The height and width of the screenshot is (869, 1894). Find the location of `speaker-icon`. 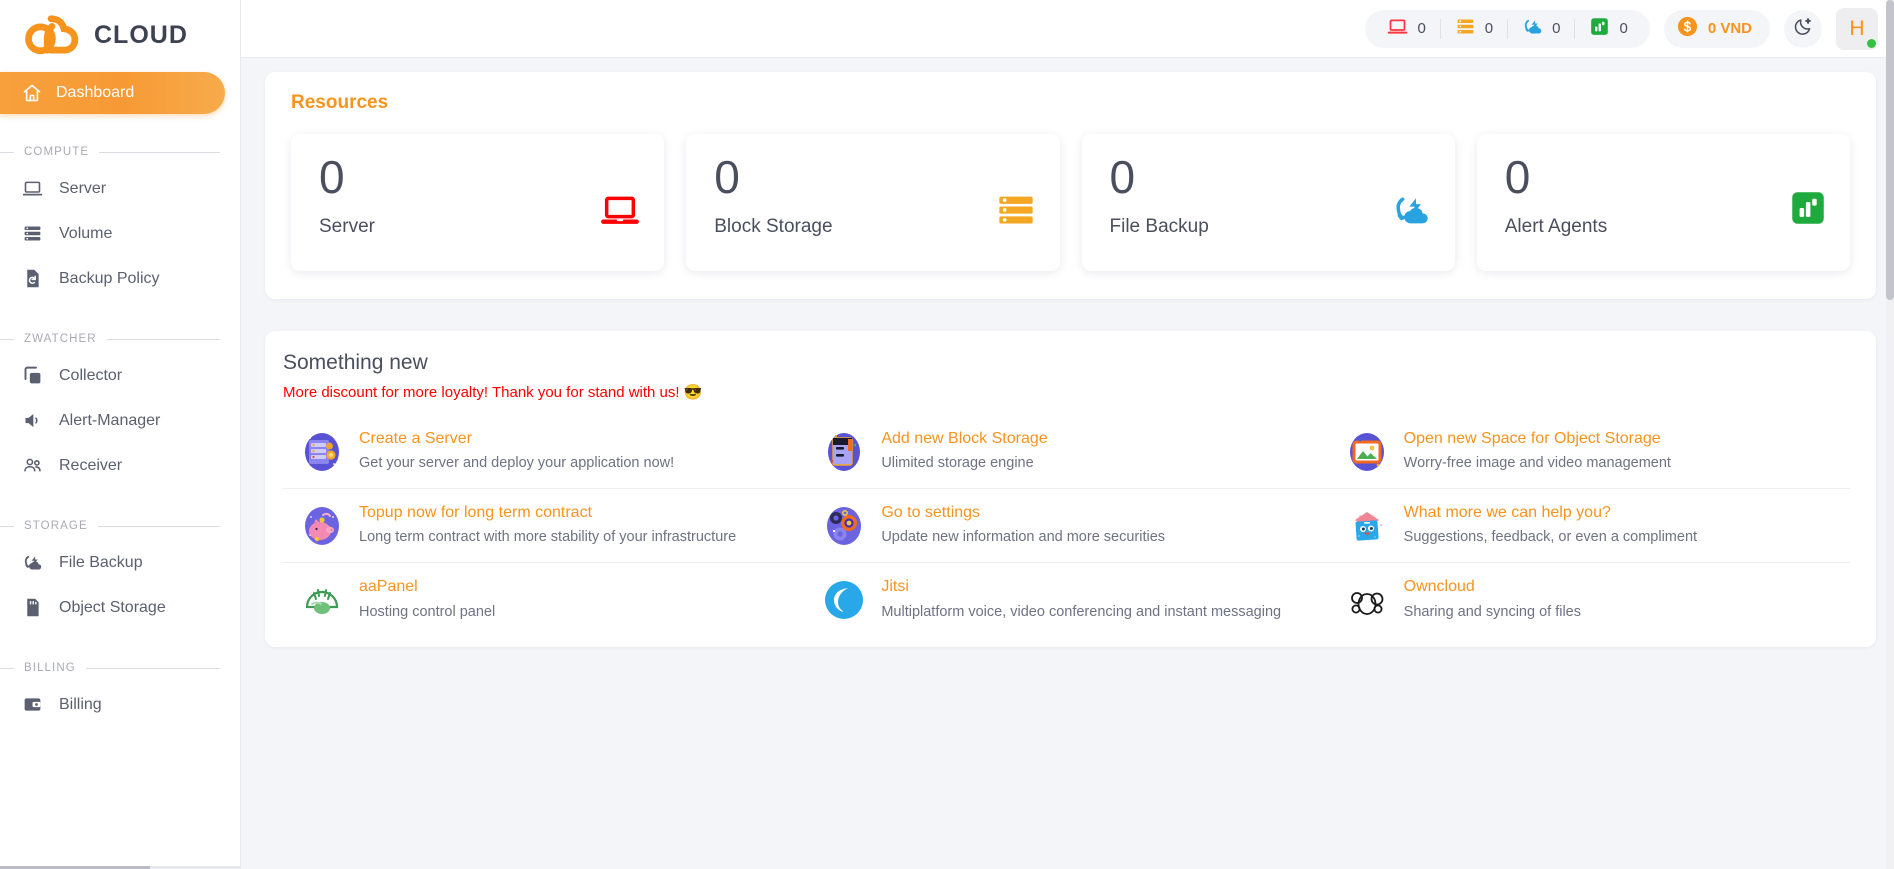

speaker-icon is located at coordinates (32, 420).